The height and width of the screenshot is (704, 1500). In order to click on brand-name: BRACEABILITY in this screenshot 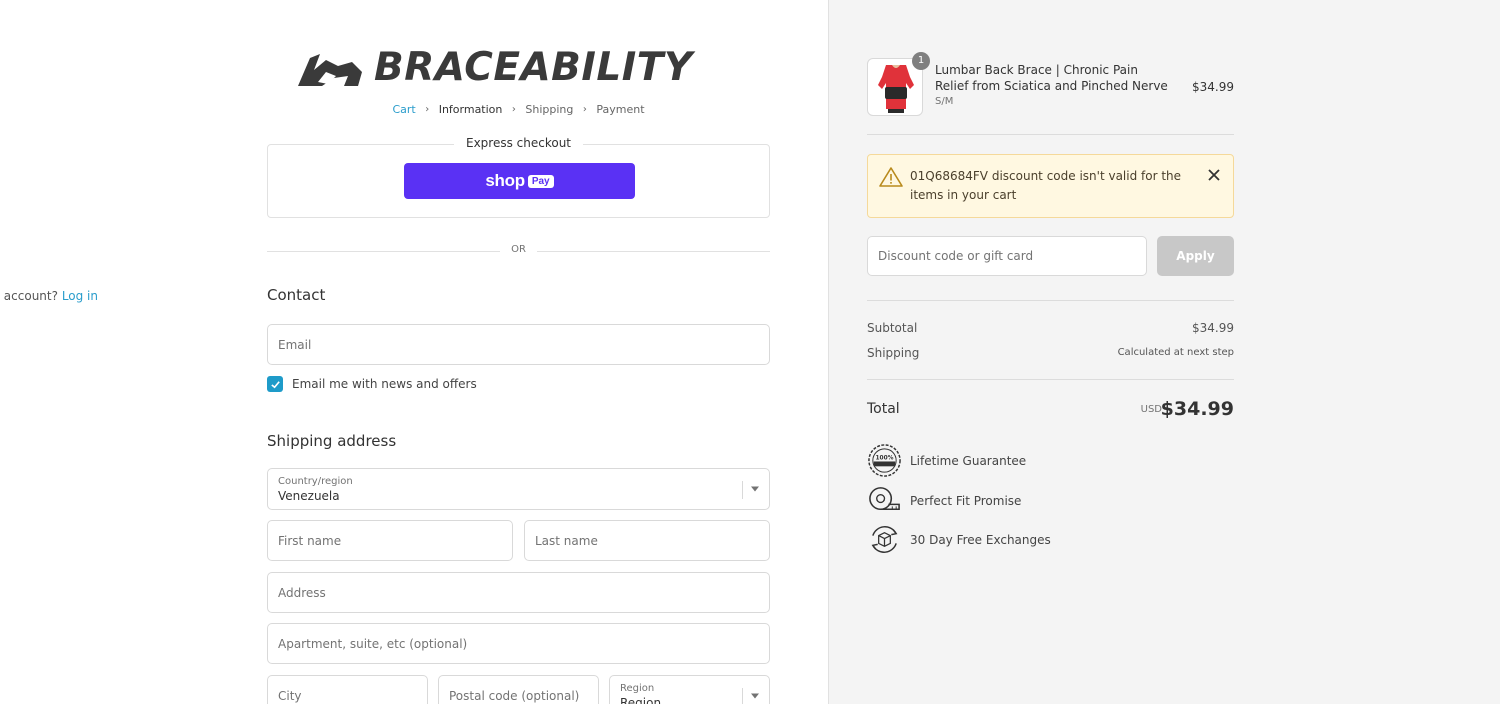, I will do `click(533, 67)`.